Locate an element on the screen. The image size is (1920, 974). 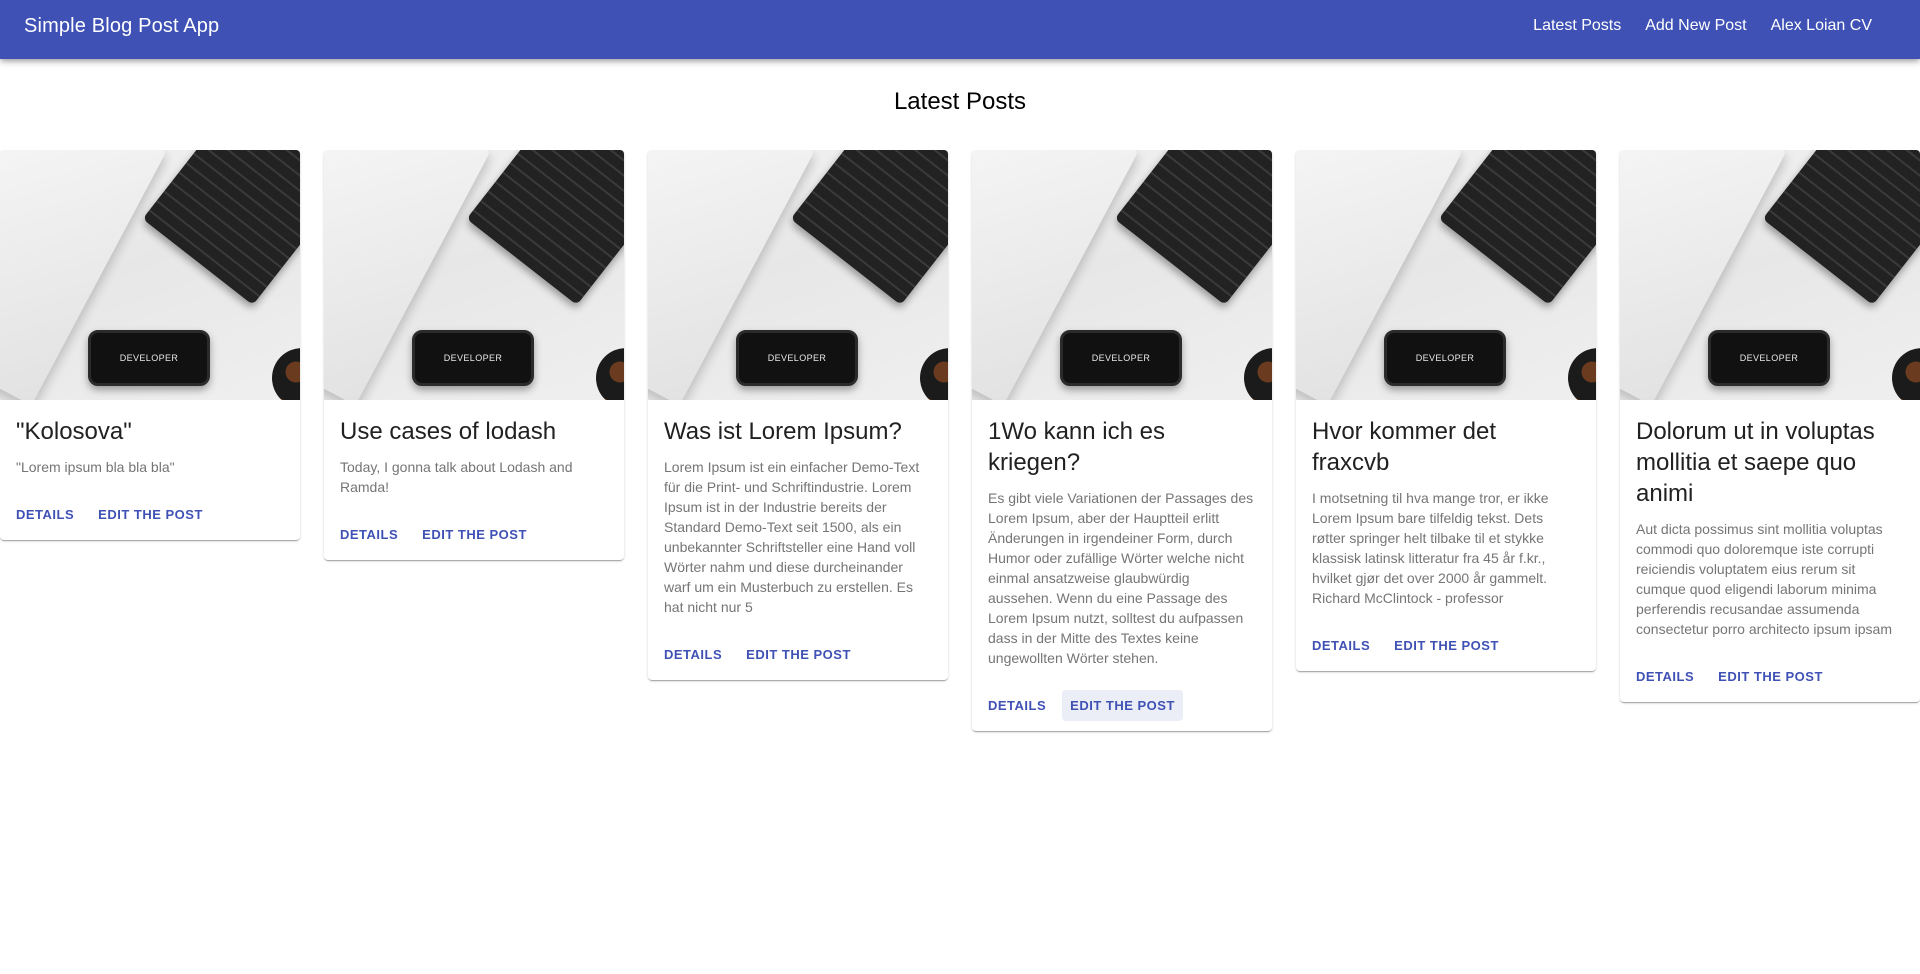
top-nav: Latest Posts Add New Post Alex Loian CV is located at coordinates (1702, 26).